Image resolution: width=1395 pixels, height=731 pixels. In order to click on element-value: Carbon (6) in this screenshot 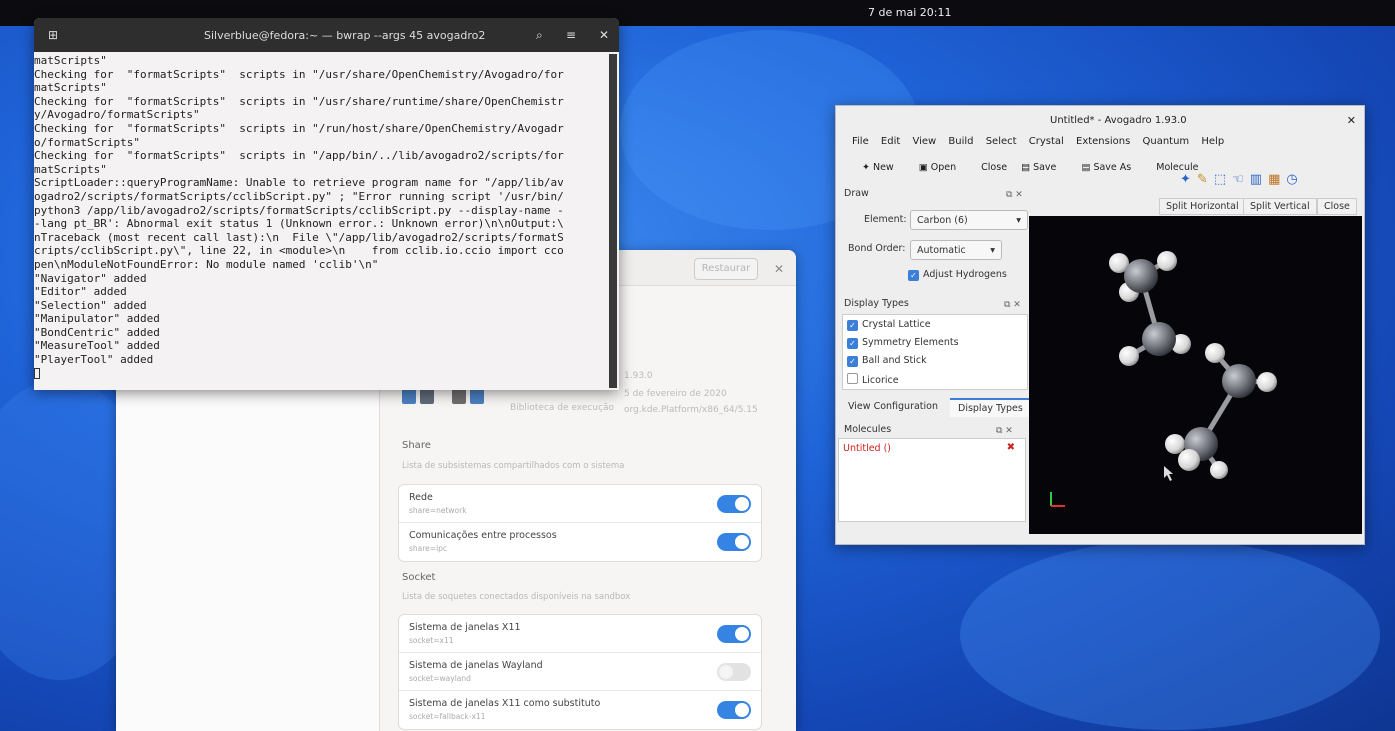, I will do `click(942, 220)`.